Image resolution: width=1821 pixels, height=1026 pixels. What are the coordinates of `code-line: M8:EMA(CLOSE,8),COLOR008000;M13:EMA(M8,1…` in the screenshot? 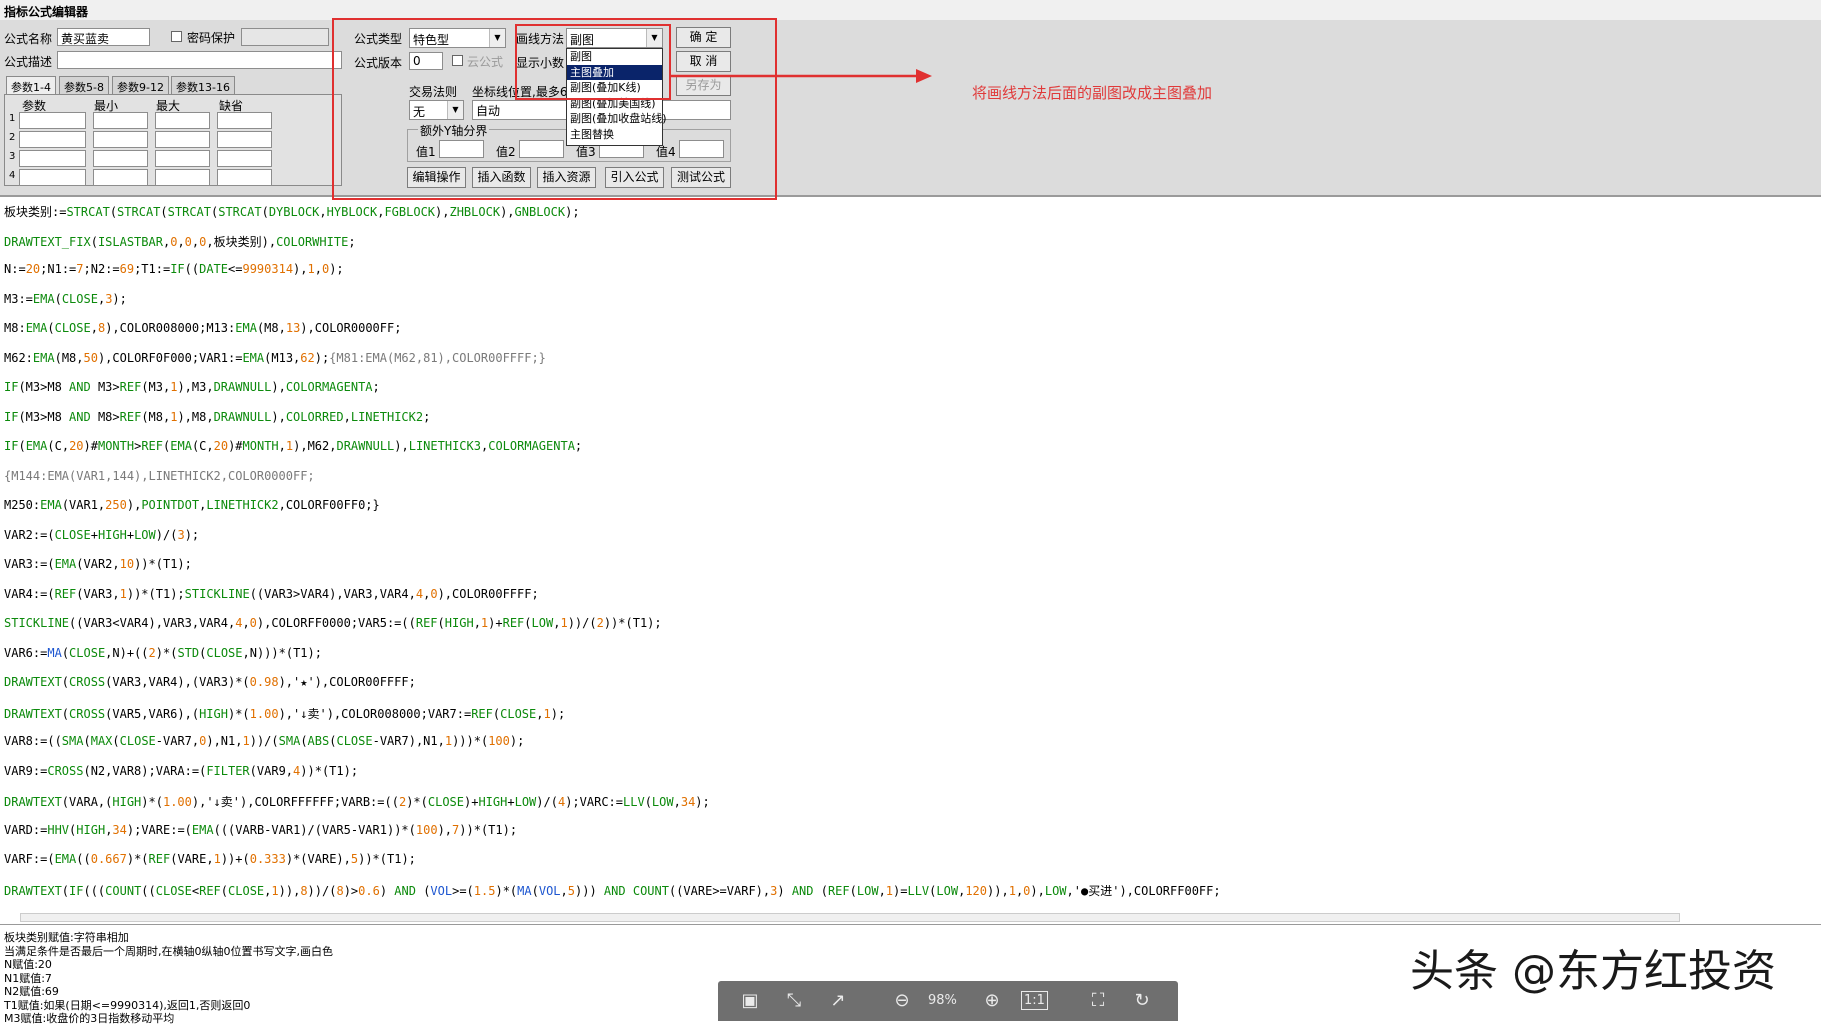 It's located at (202, 328).